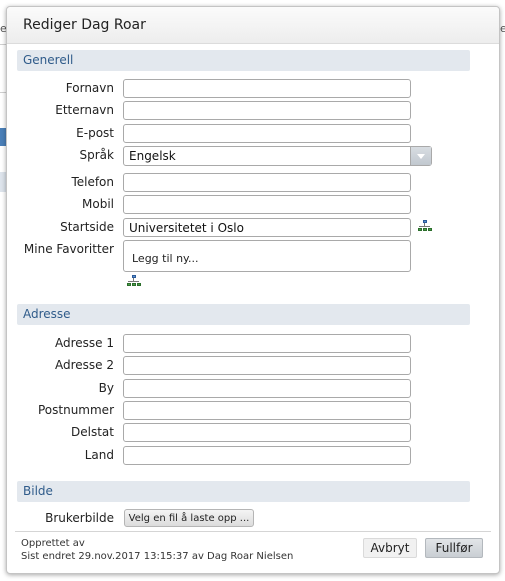 The width and height of the screenshot is (505, 581). What do you see at coordinates (48, 60) in the screenshot?
I see `section-general-title: Generell` at bounding box center [48, 60].